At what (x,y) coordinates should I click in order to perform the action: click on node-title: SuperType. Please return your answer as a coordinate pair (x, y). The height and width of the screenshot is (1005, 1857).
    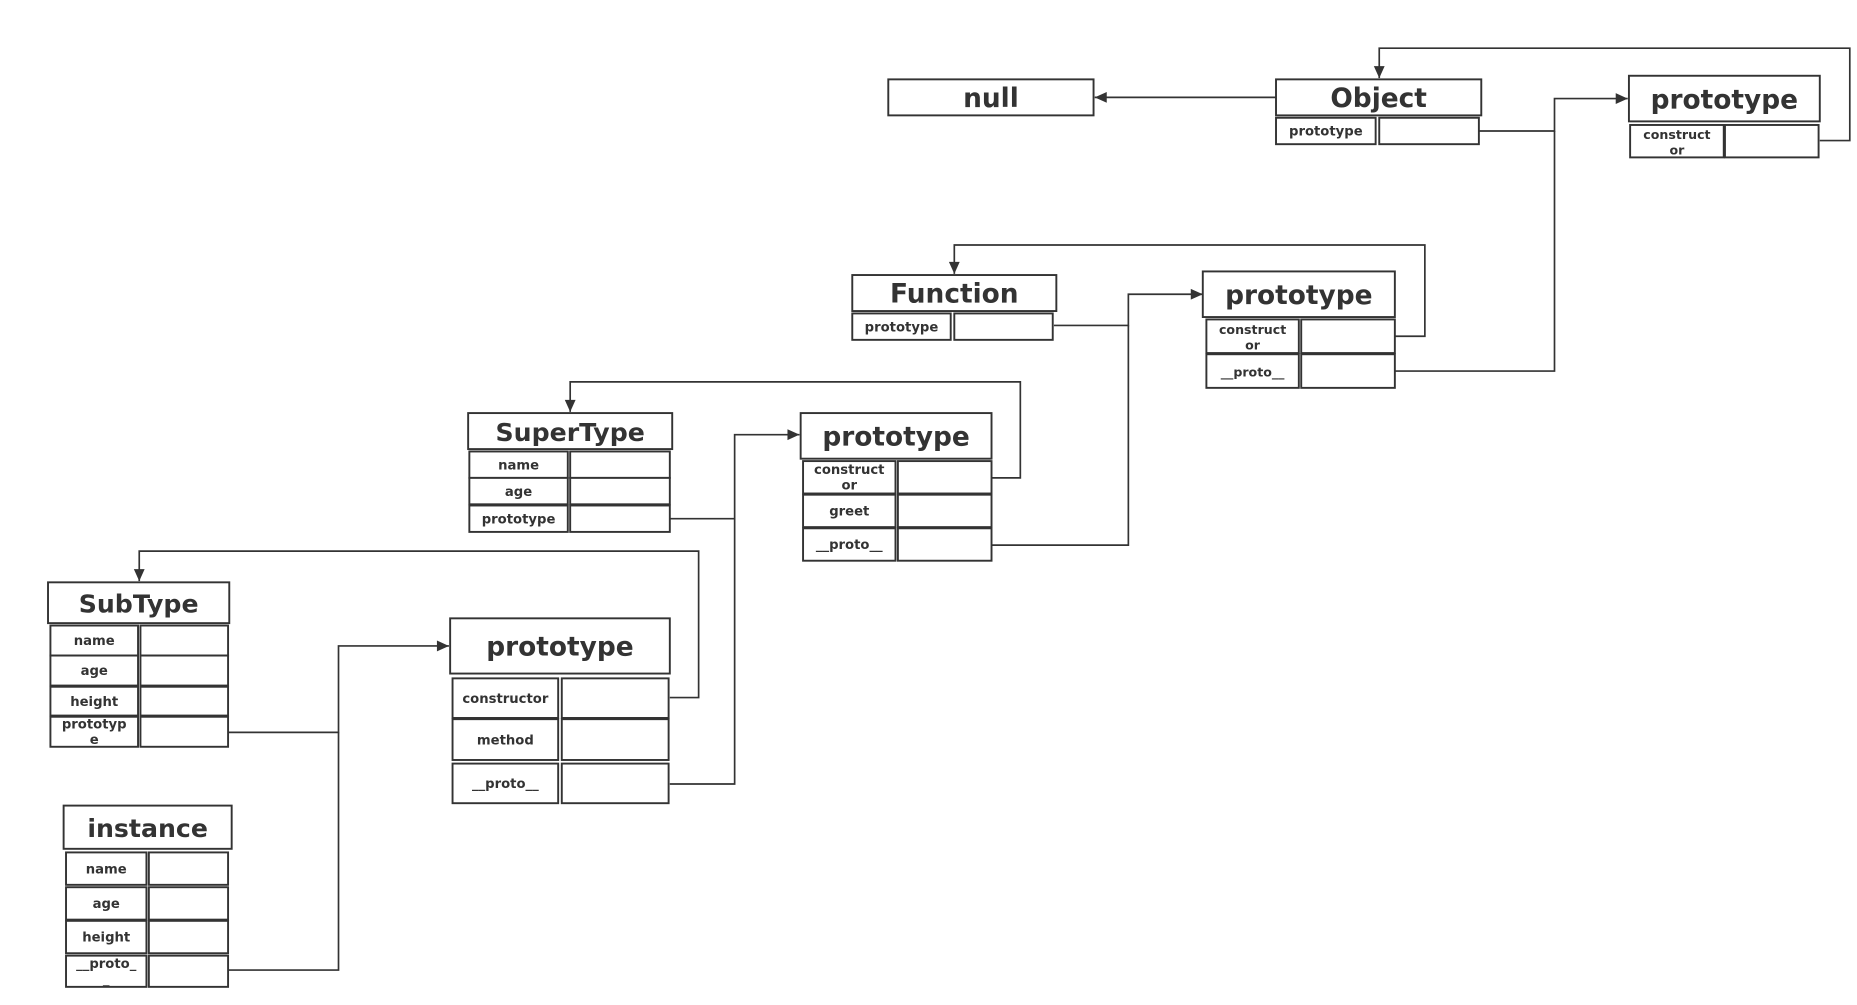
    Looking at the image, I should click on (570, 432).